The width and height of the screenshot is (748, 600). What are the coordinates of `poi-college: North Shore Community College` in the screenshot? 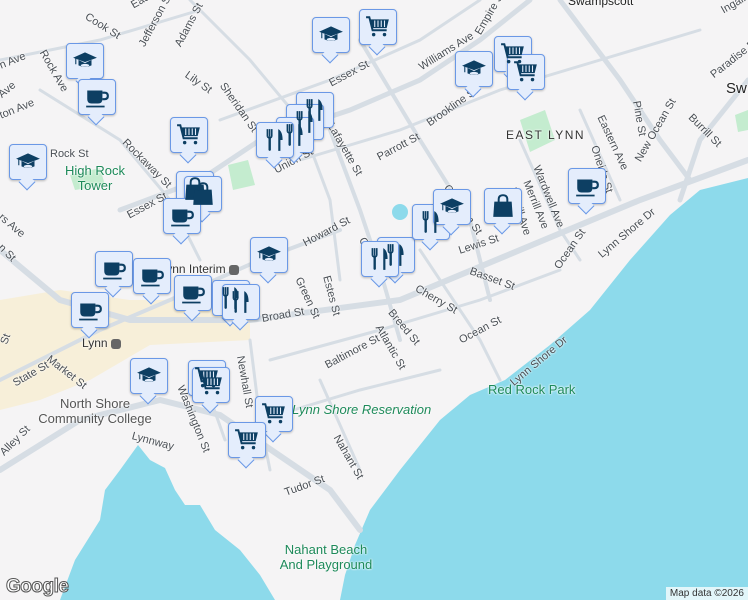 It's located at (95, 411).